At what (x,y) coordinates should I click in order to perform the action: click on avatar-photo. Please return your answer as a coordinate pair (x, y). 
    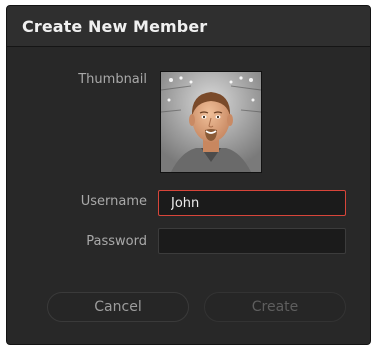
    Looking at the image, I should click on (211, 122).